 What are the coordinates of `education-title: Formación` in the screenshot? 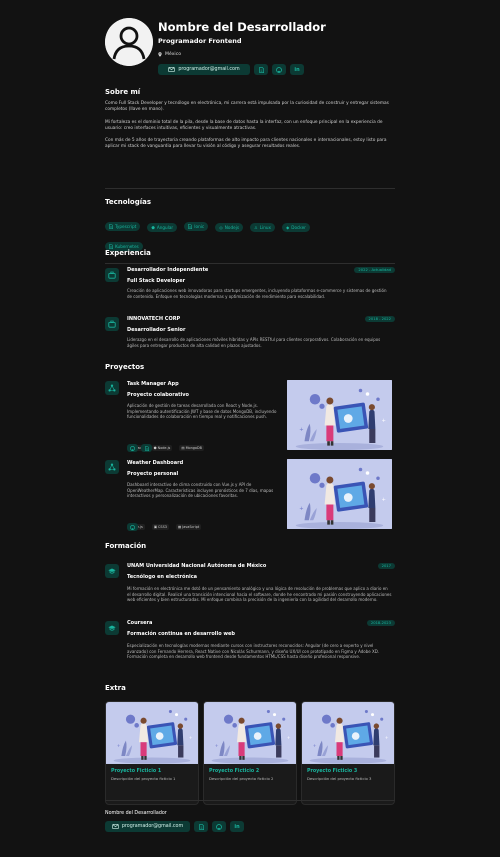 It's located at (126, 546).